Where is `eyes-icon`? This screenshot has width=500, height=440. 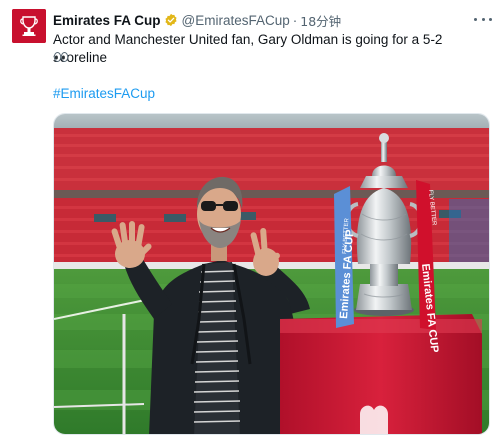
eyes-icon is located at coordinates (61, 57).